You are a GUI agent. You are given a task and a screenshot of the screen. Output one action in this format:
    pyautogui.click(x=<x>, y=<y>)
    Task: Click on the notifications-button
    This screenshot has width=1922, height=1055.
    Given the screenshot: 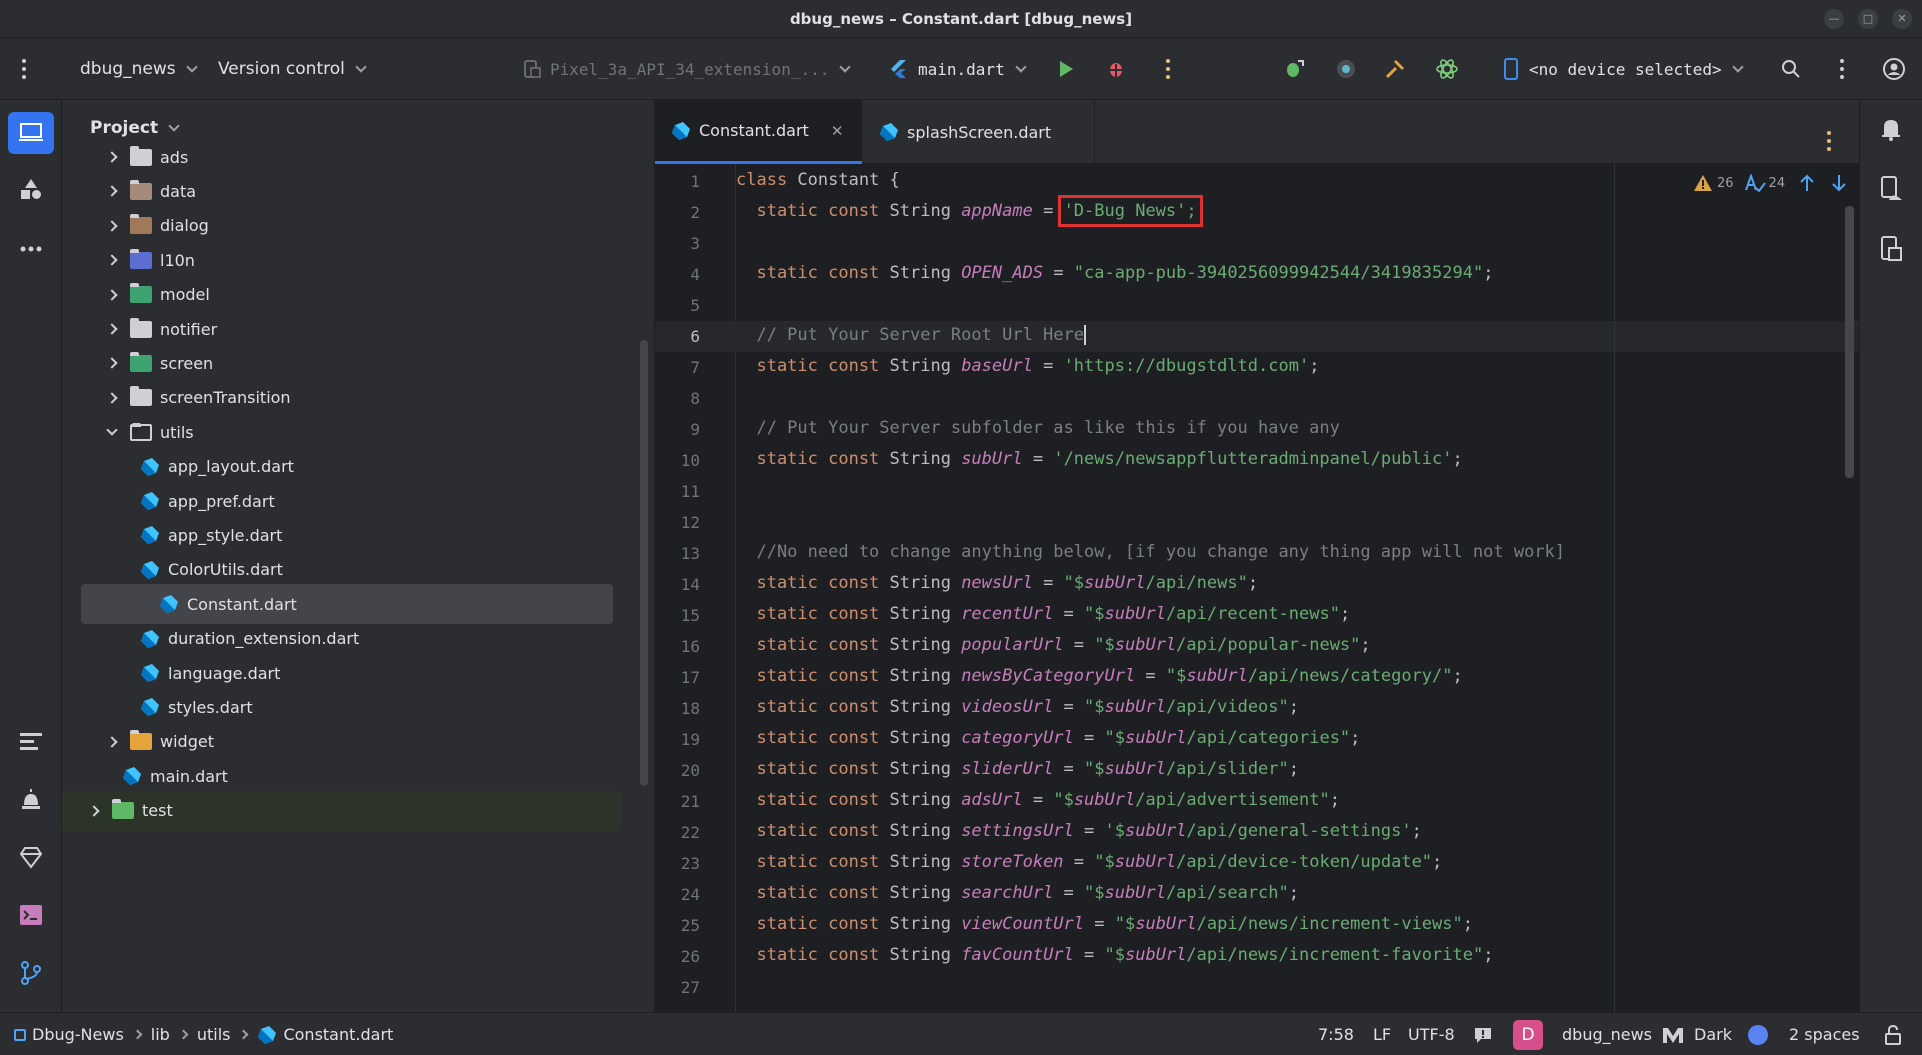 What is the action you would take?
    pyautogui.click(x=1891, y=129)
    